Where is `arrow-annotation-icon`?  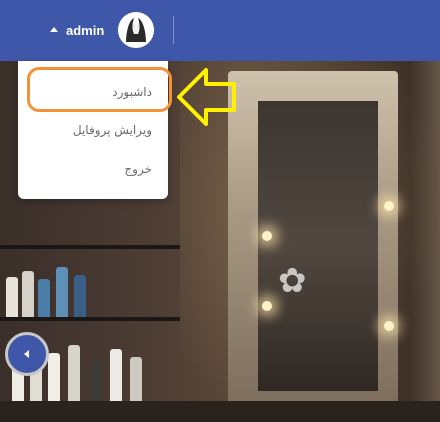 arrow-annotation-icon is located at coordinates (206, 97).